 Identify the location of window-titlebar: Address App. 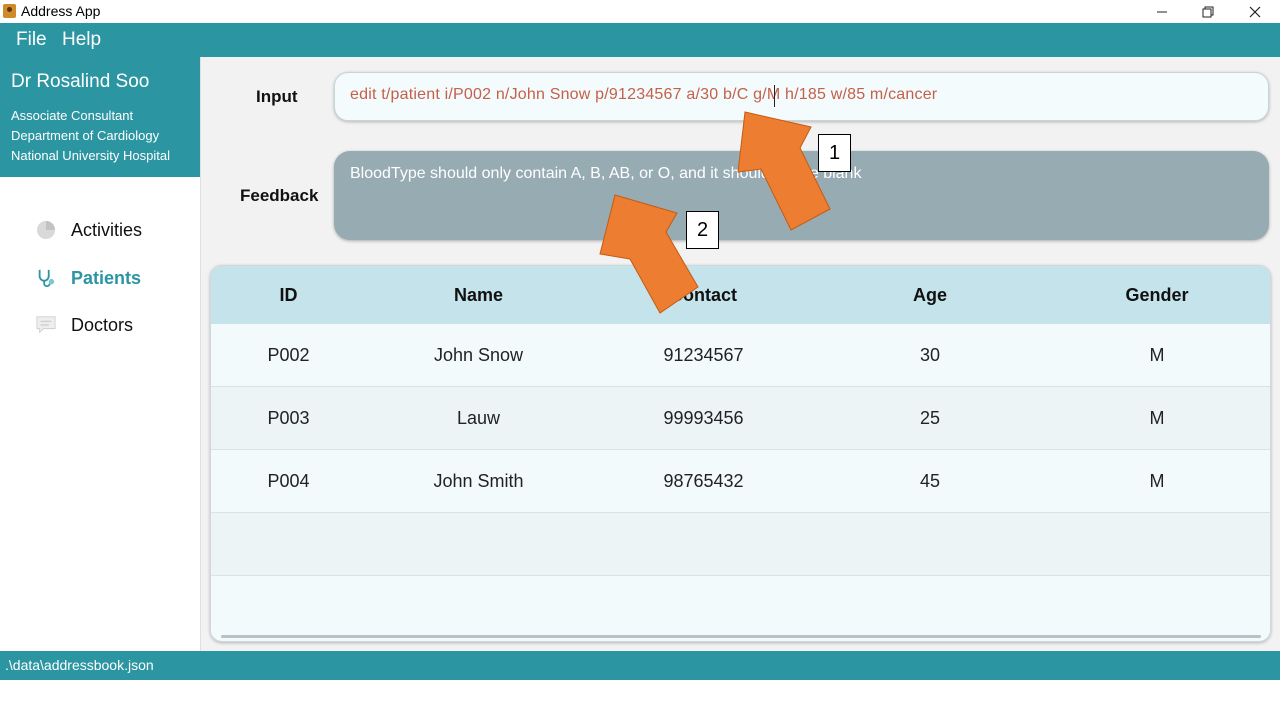
(640, 11).